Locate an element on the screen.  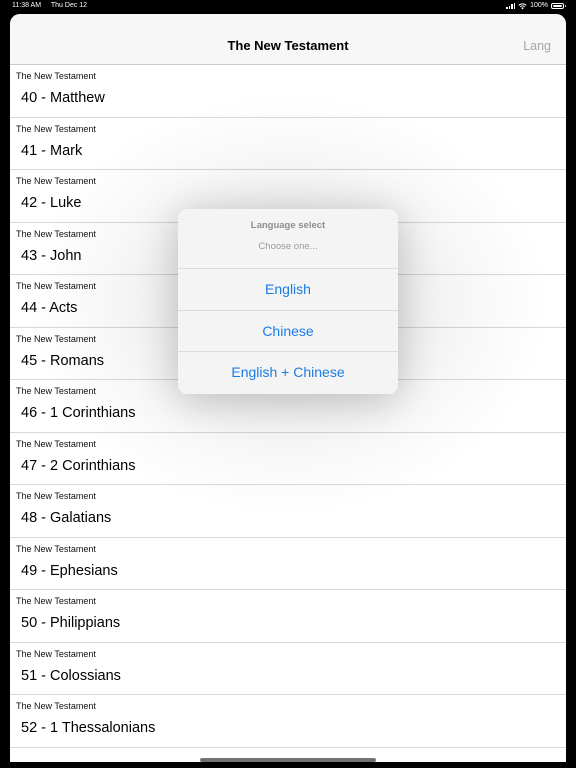
list-item: The New Testament 51 - Colossians is located at coordinates (288, 669).